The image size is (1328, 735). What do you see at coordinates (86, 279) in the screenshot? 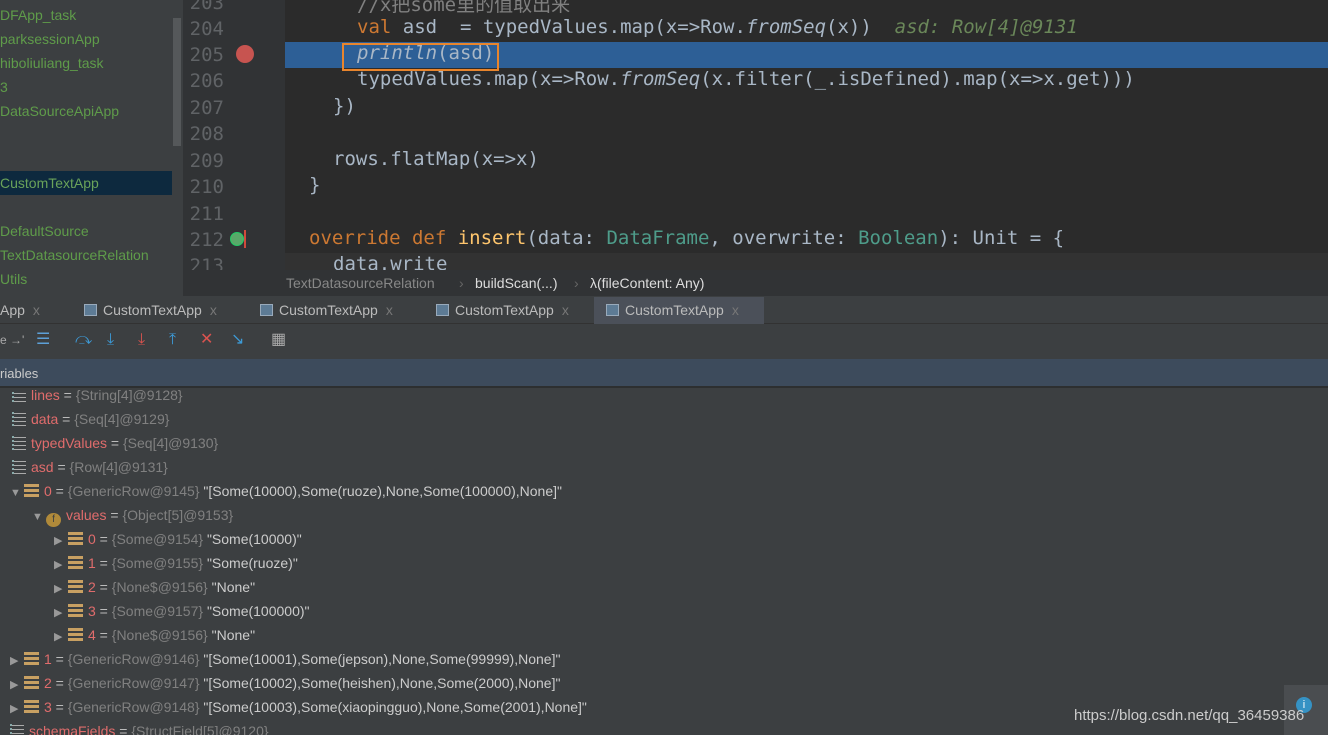
I see `project-item: Utils` at bounding box center [86, 279].